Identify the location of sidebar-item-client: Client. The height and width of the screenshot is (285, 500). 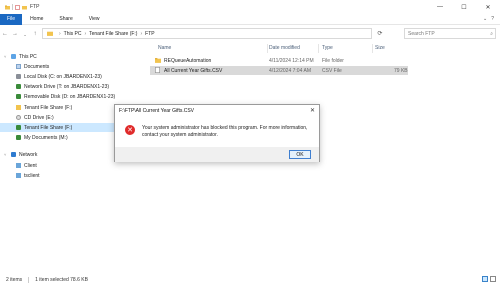
(26, 165).